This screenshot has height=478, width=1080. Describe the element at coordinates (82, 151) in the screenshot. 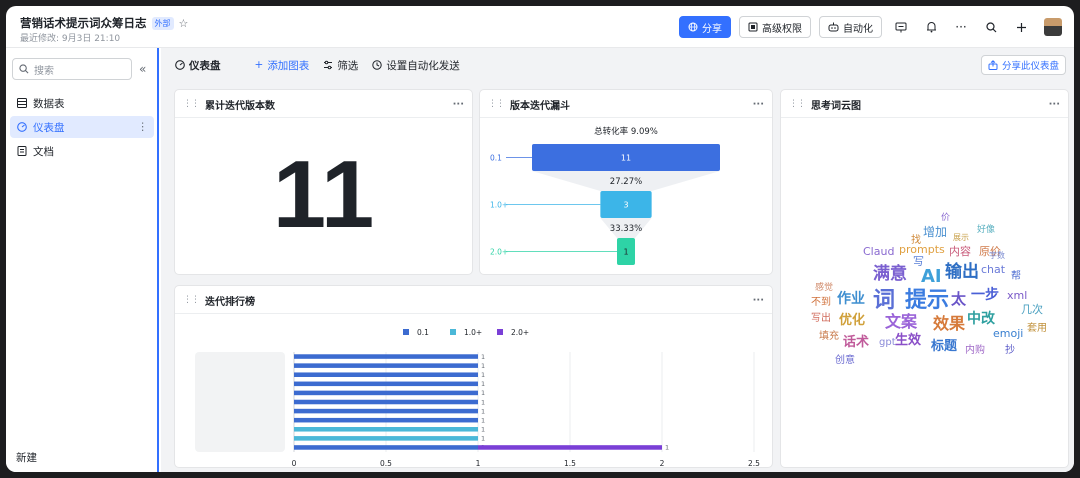

I see `sidebar-item-docs: 文档` at that location.